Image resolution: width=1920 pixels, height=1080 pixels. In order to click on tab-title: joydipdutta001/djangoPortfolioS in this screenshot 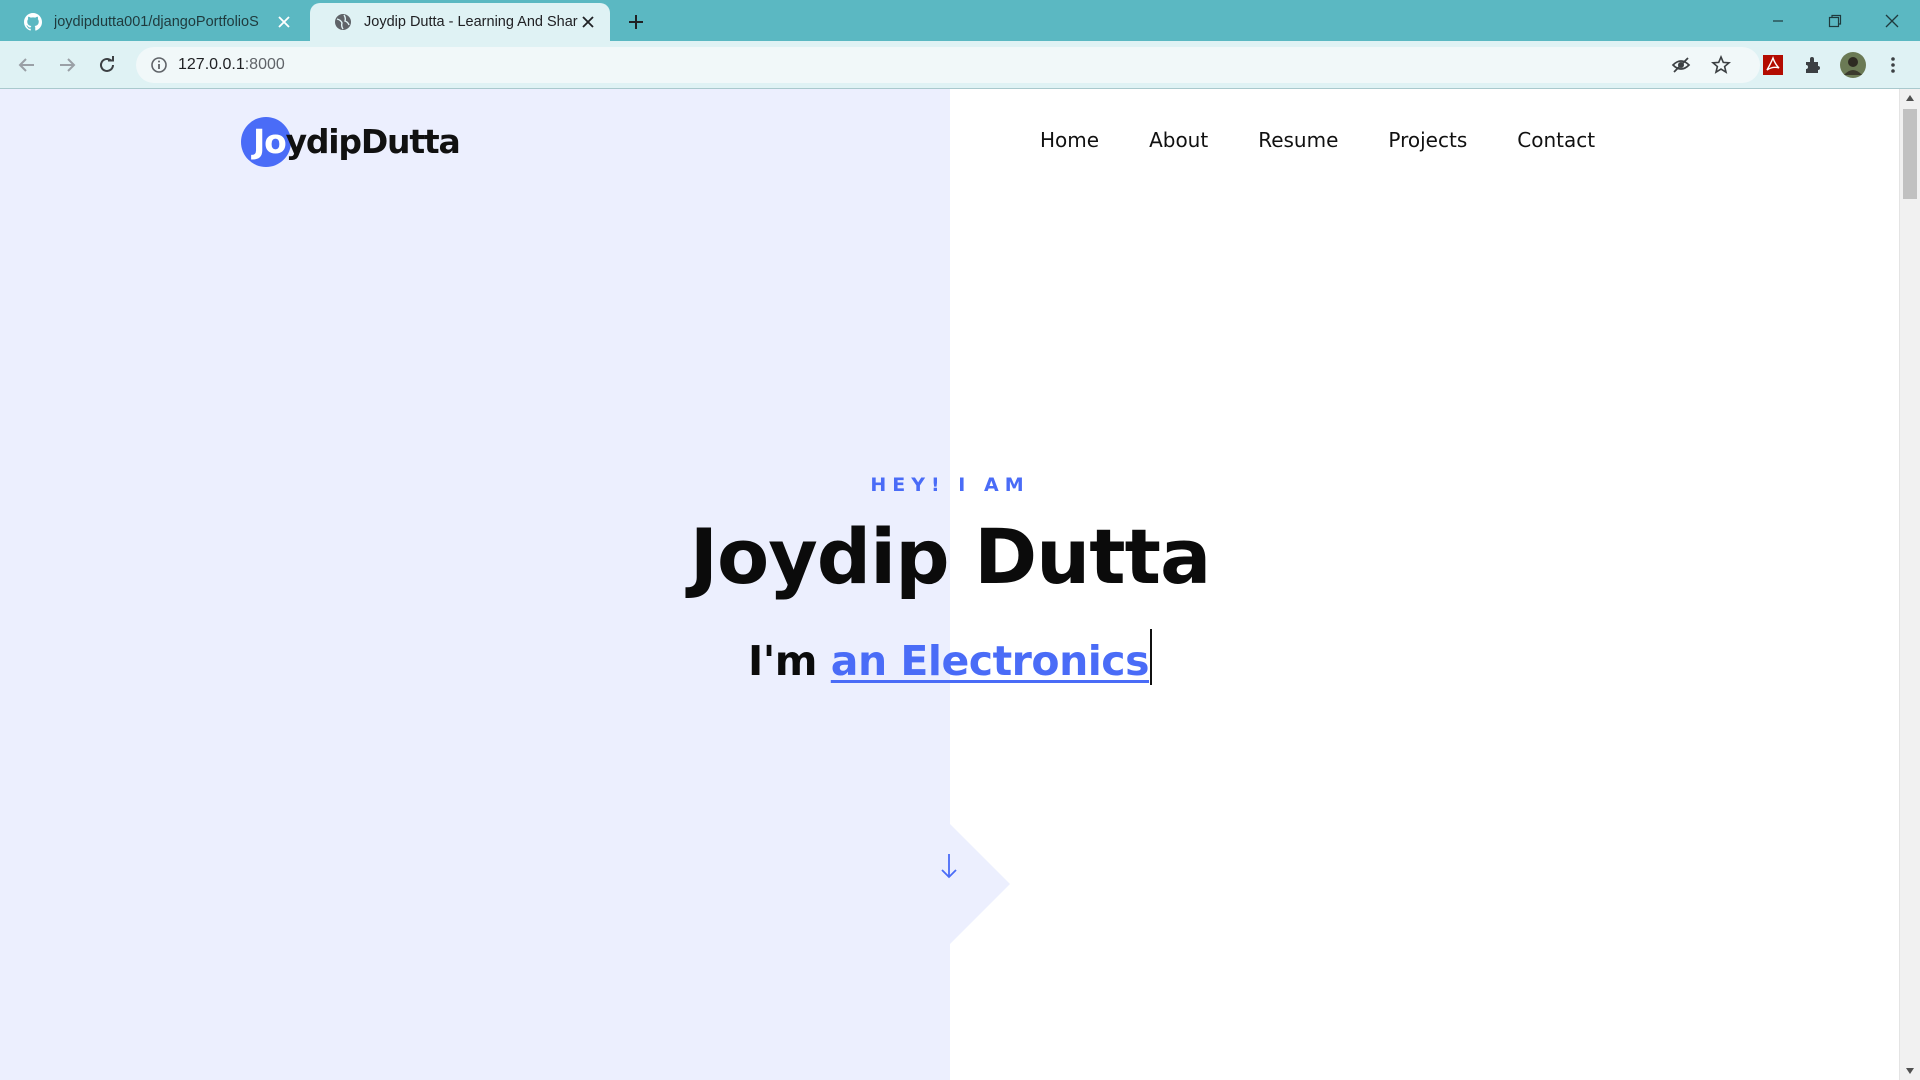, I will do `click(156, 22)`.